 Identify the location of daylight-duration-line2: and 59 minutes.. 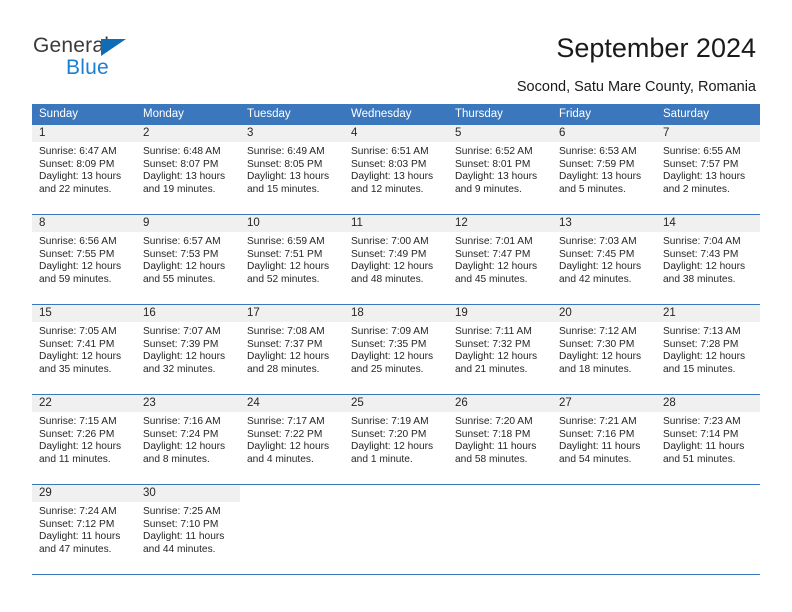
(75, 279).